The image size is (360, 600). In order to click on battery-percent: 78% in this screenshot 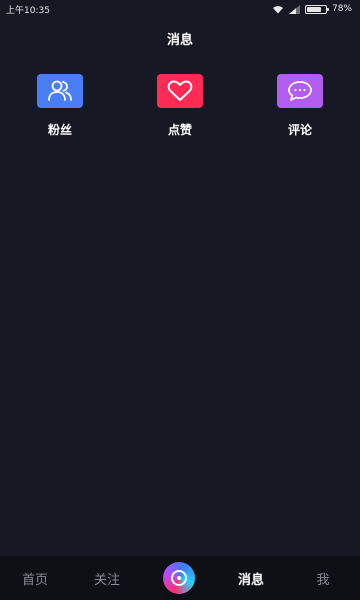, I will do `click(341, 9)`.